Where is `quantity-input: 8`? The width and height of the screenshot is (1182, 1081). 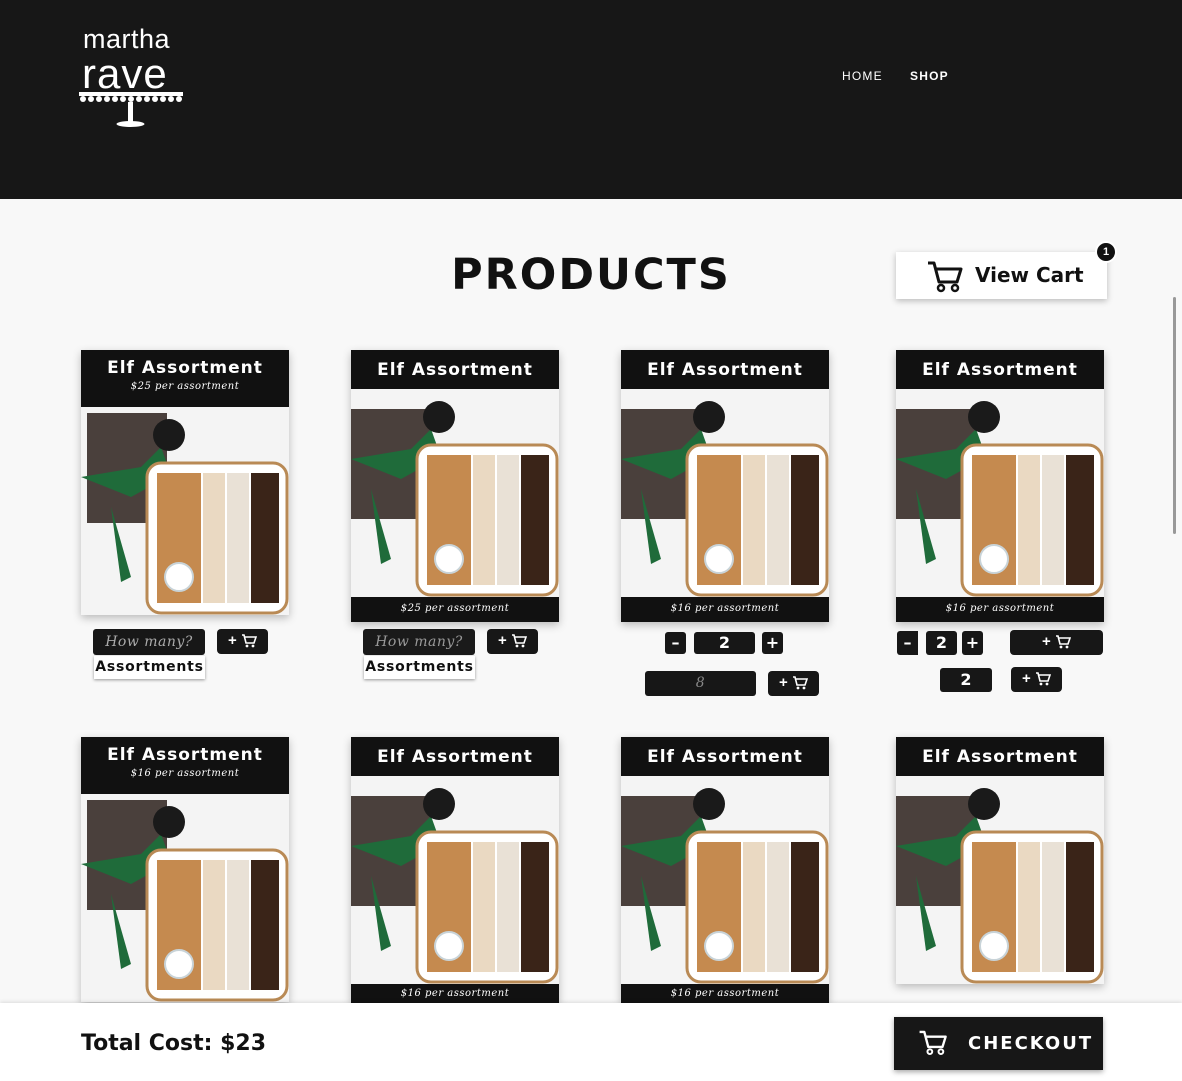 quantity-input: 8 is located at coordinates (700, 683).